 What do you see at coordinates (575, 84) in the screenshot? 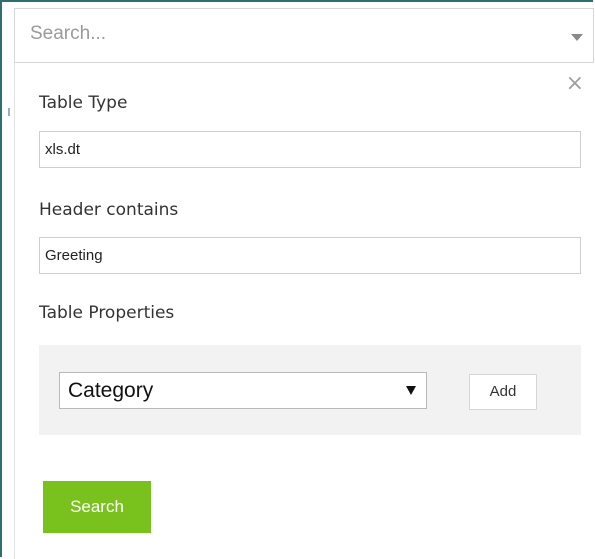
I see `close-icon: ×` at bounding box center [575, 84].